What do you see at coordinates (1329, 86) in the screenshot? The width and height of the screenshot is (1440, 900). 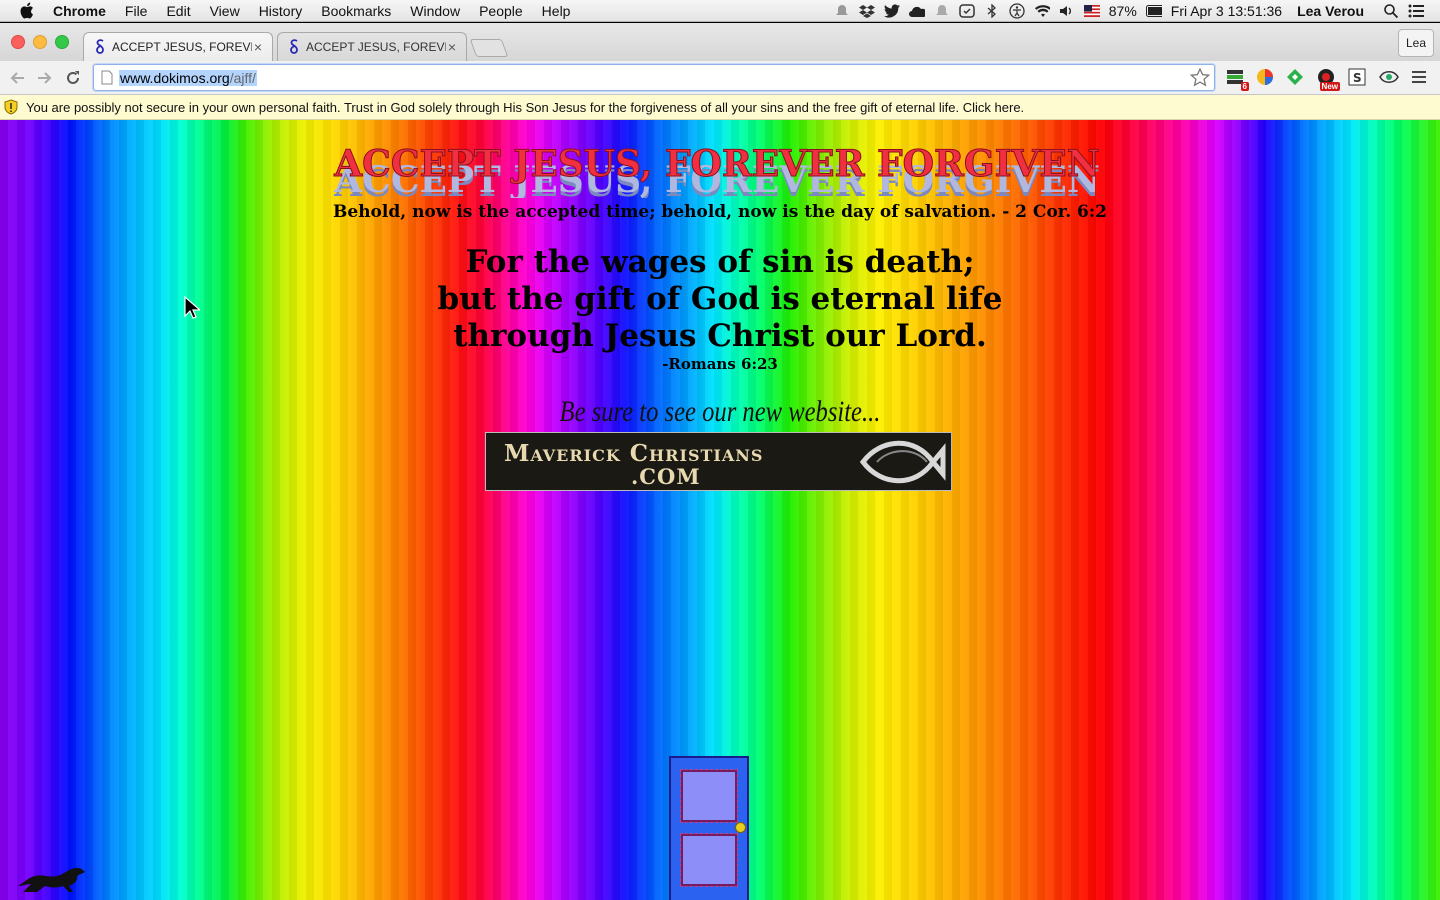 I see `new-badge: New` at bounding box center [1329, 86].